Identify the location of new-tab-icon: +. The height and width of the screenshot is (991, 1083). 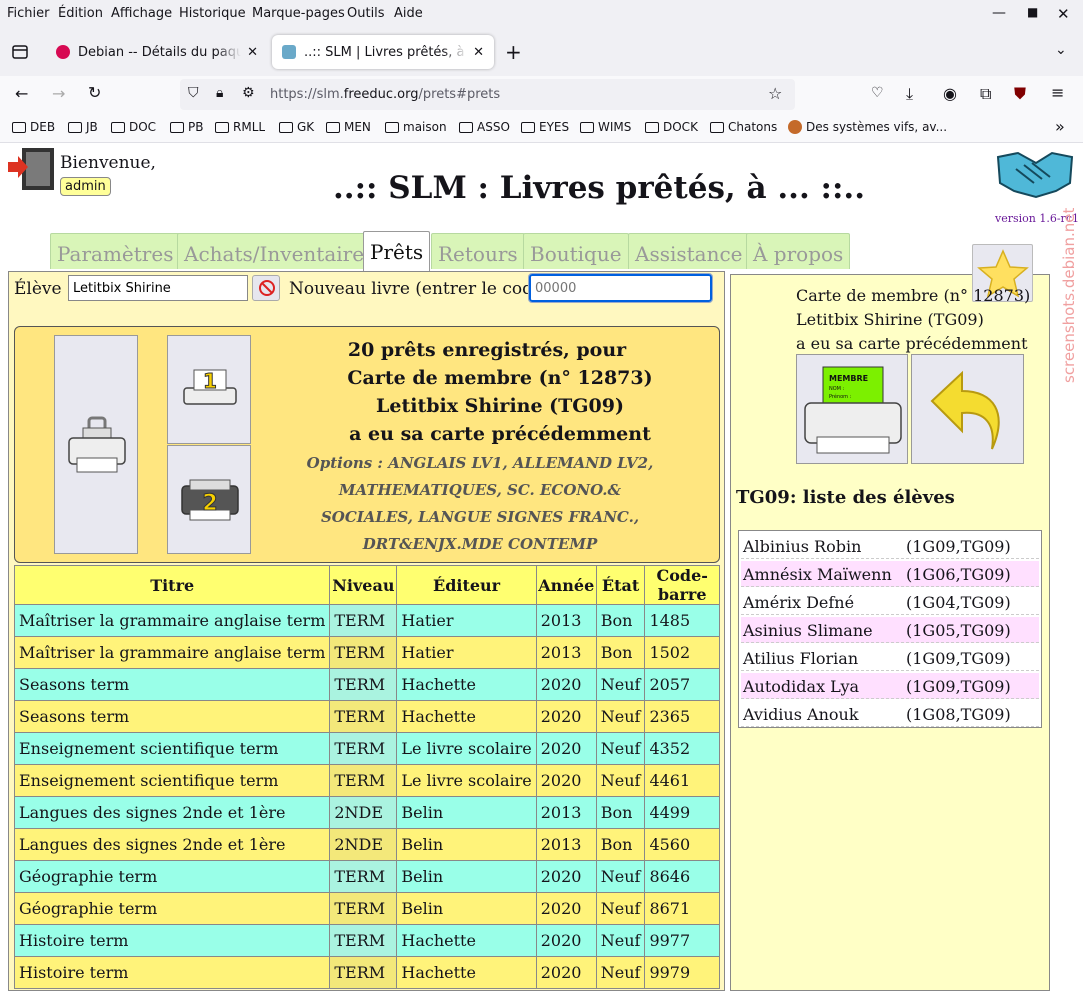
(513, 52).